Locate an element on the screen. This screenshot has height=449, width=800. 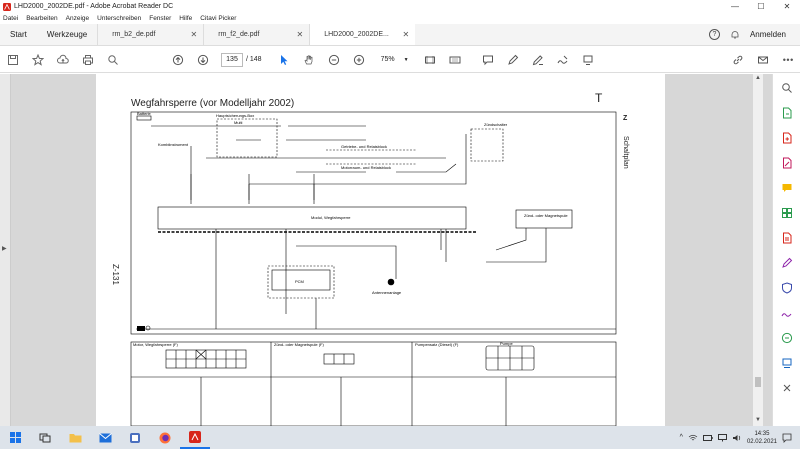
zoom-out-icon is located at coordinates (334, 60).